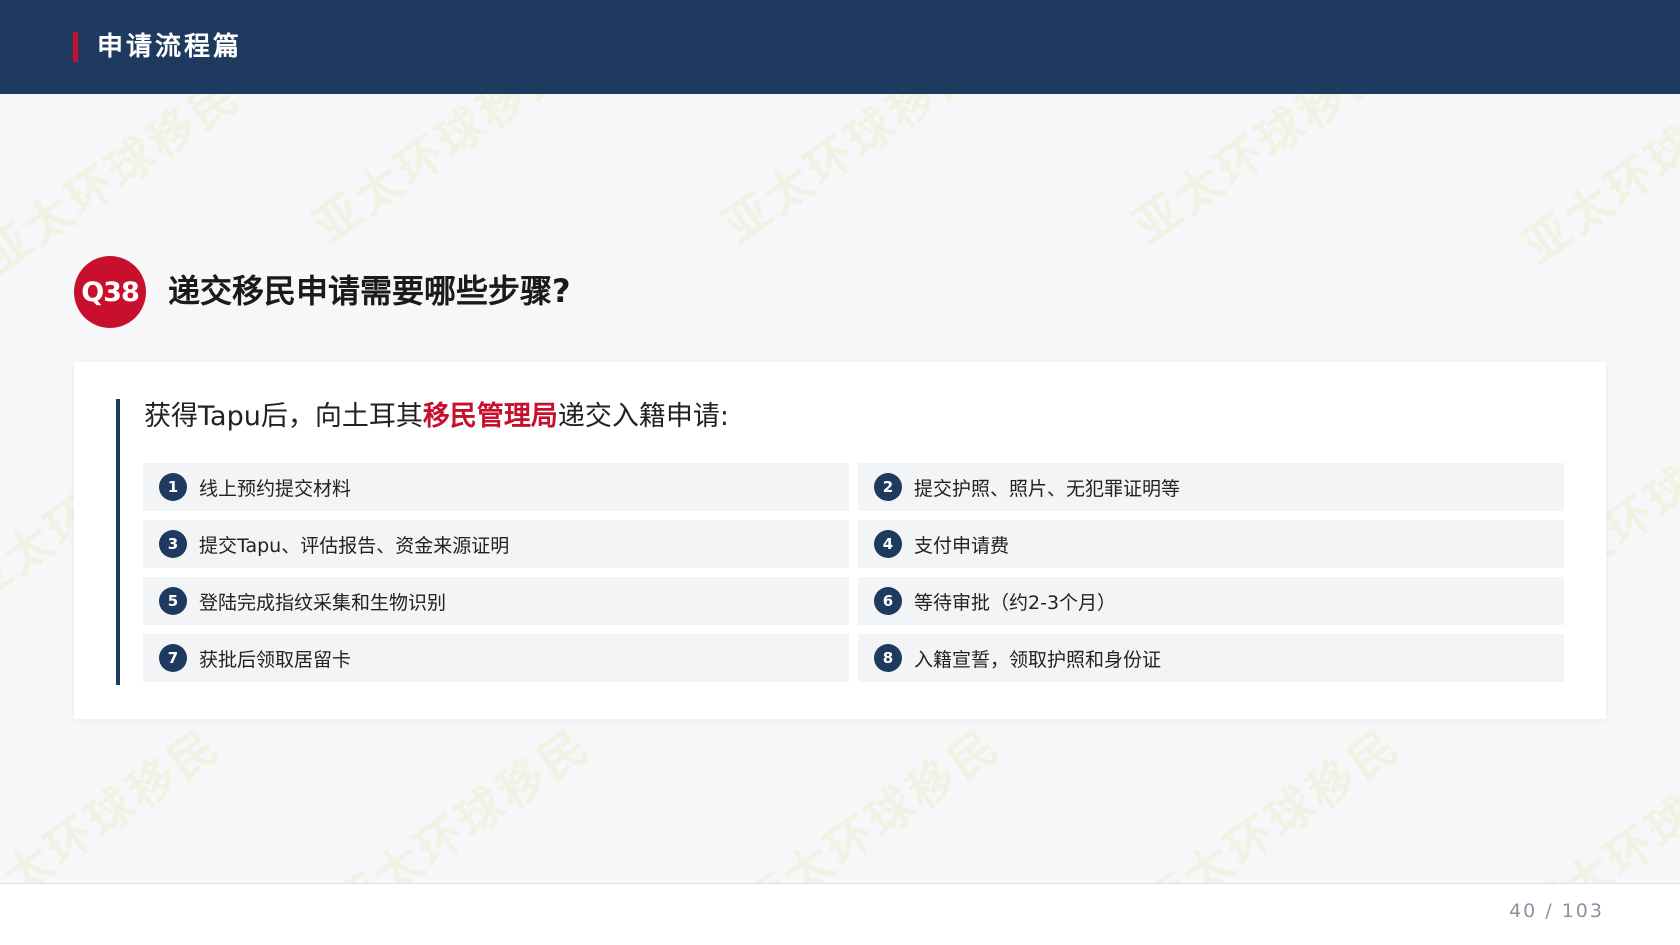 Image resolution: width=1680 pixels, height=945 pixels. I want to click on step-text: 入籍宣誓，领取护照和身份证, so click(1038, 659).